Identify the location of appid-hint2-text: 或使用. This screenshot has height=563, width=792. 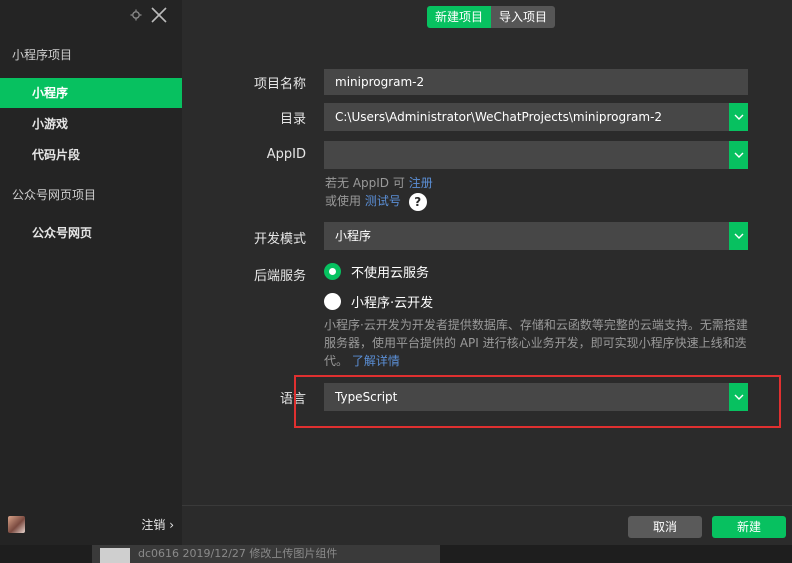
(343, 201).